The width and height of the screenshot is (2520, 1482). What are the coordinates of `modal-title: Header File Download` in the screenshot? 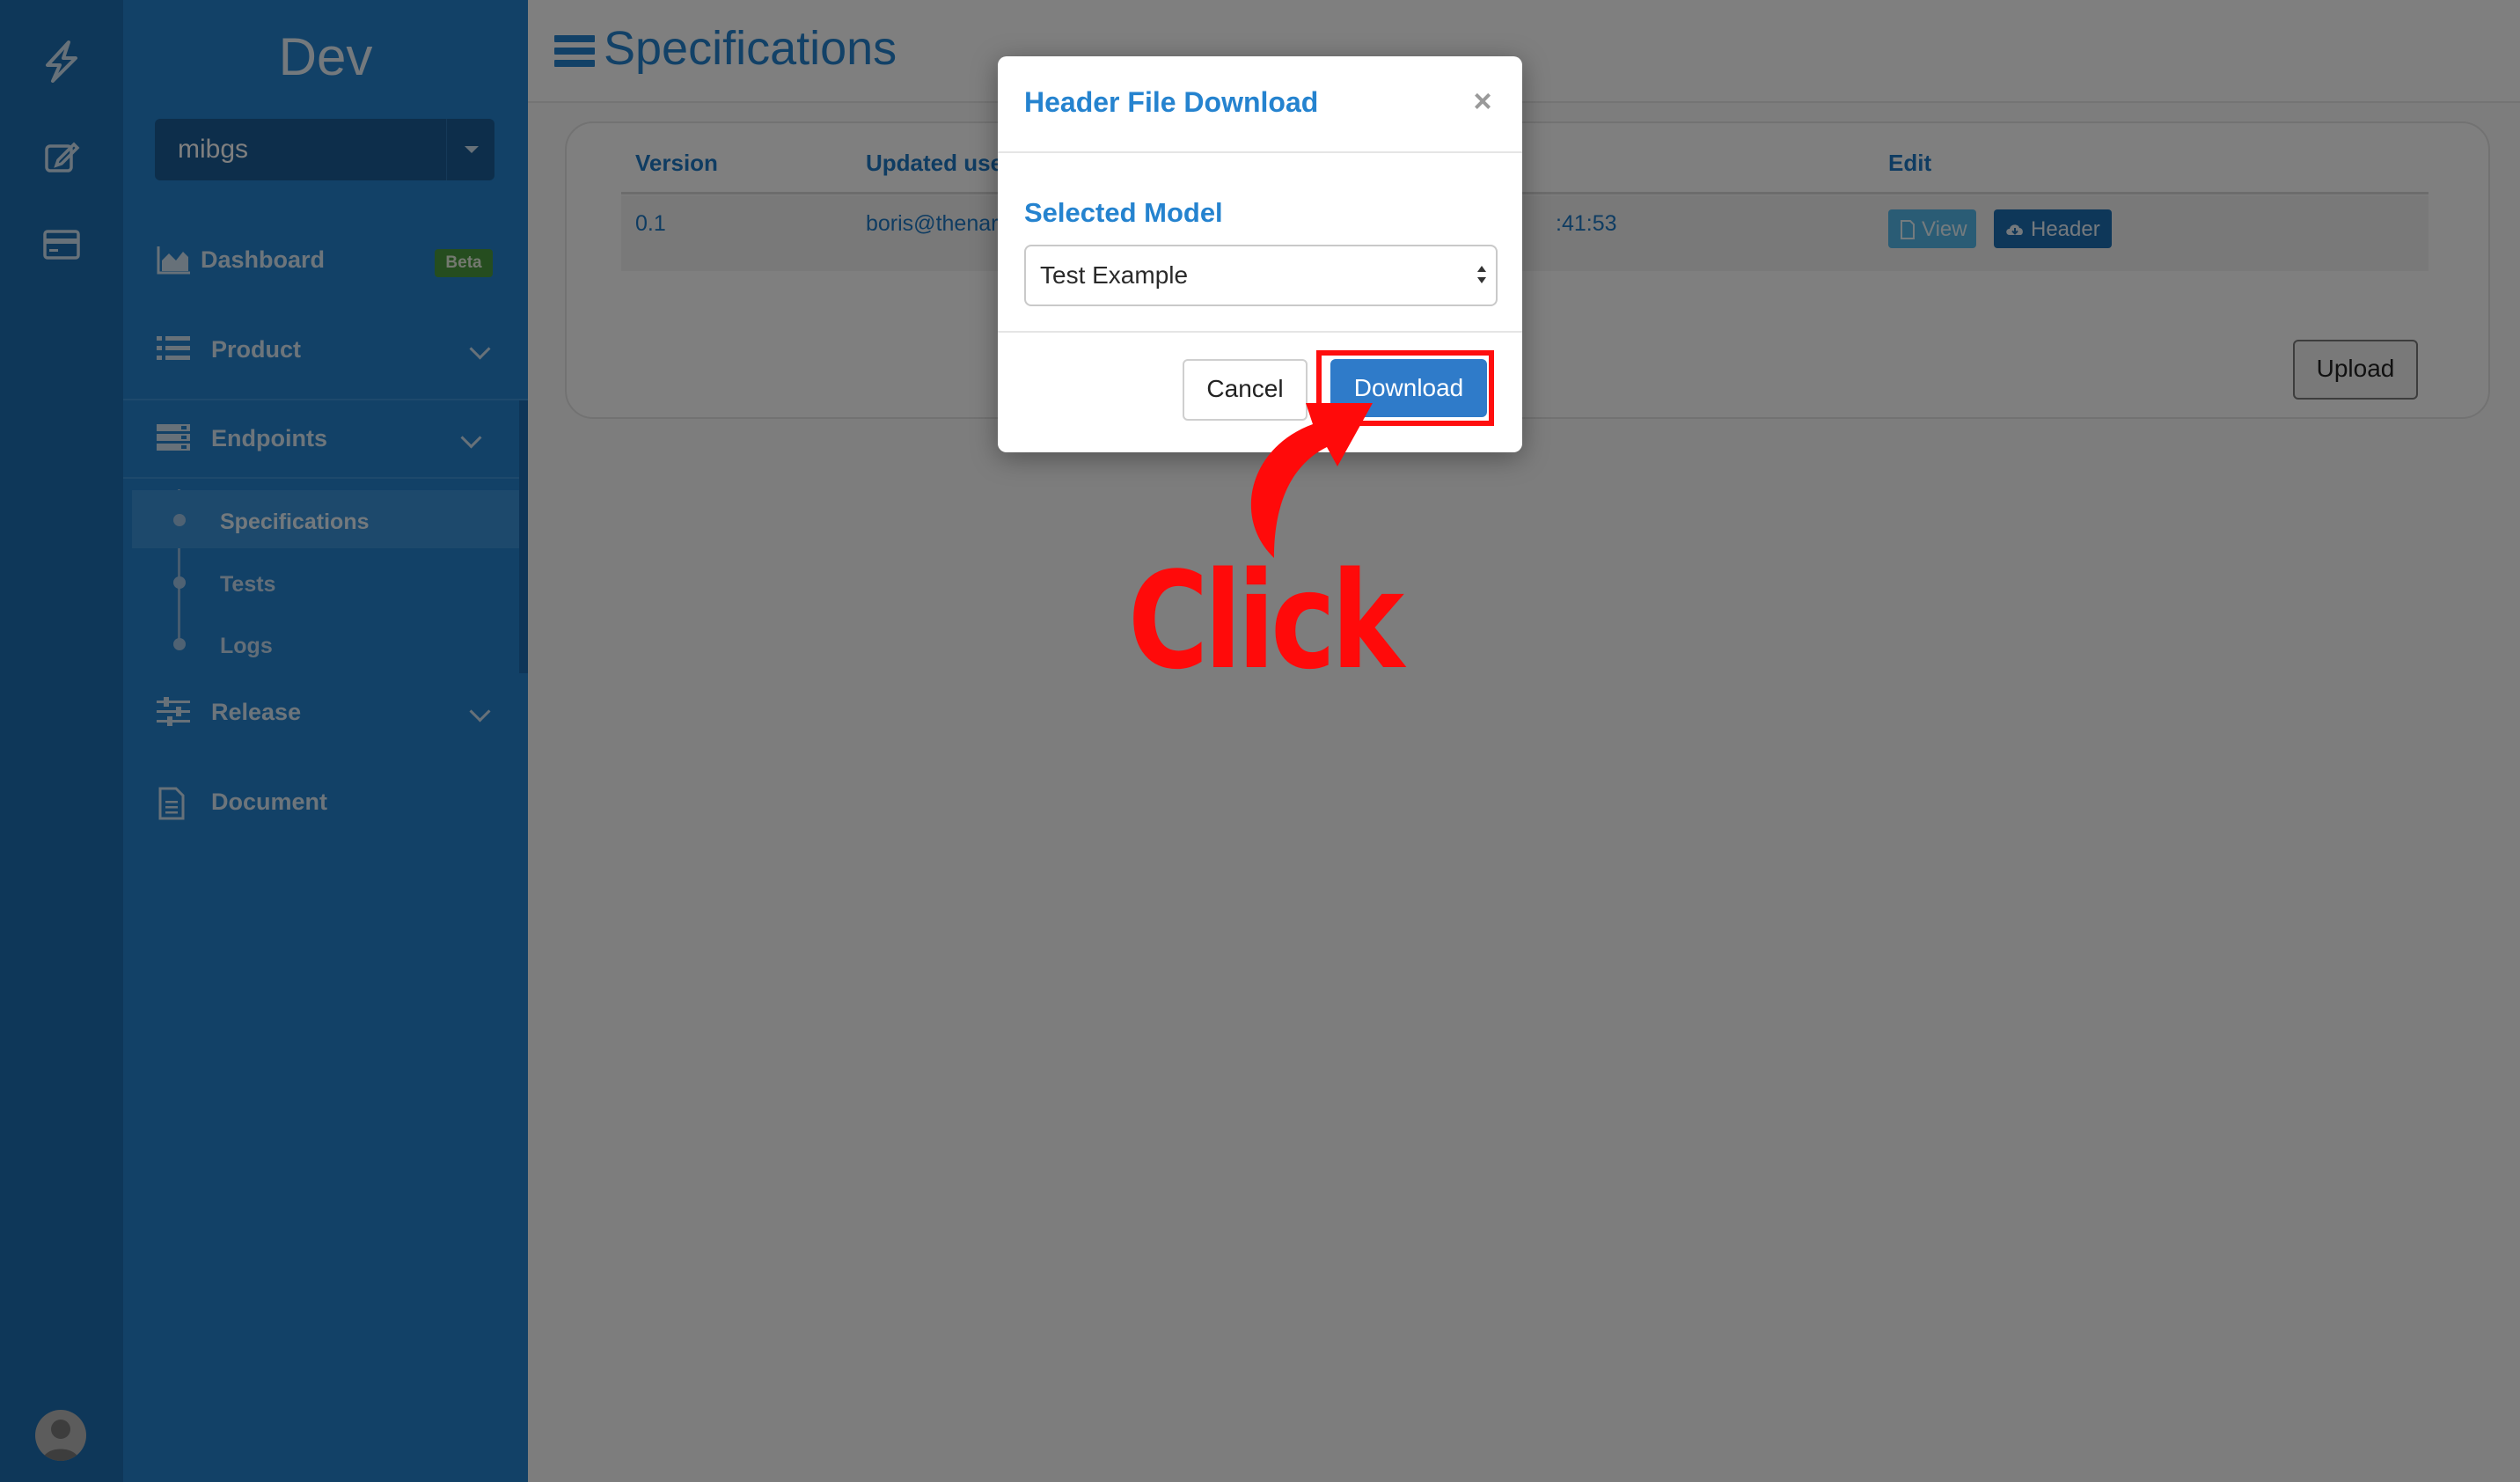 It's located at (1171, 102).